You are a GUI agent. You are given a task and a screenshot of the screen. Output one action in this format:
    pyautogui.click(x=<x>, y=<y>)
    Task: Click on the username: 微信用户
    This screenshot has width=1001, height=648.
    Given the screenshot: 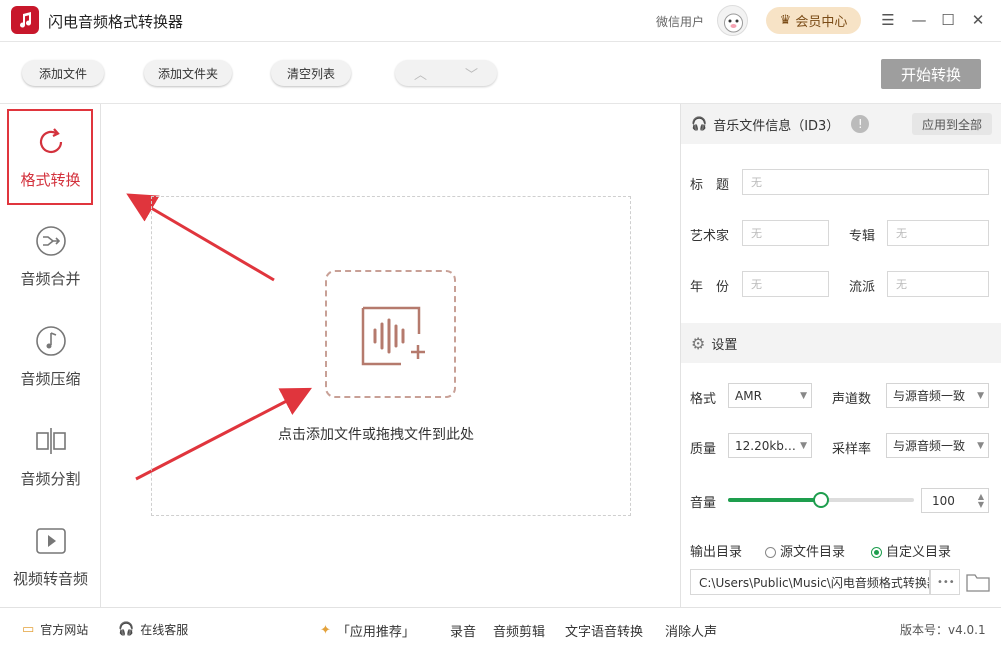 What is the action you would take?
    pyautogui.click(x=680, y=21)
    